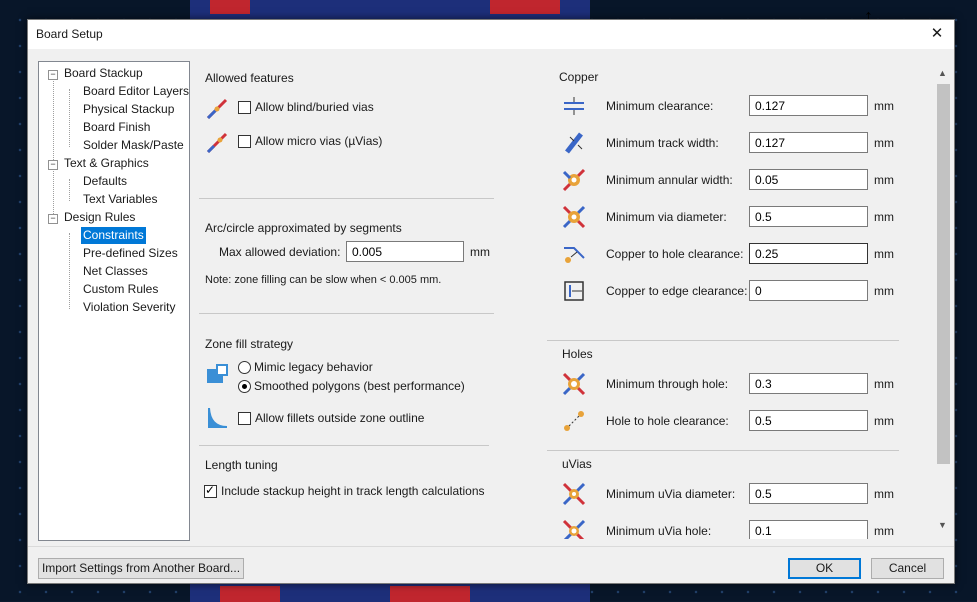 The height and width of the screenshot is (602, 977). I want to click on tree-item-net-classes: Net Classes, so click(115, 271).